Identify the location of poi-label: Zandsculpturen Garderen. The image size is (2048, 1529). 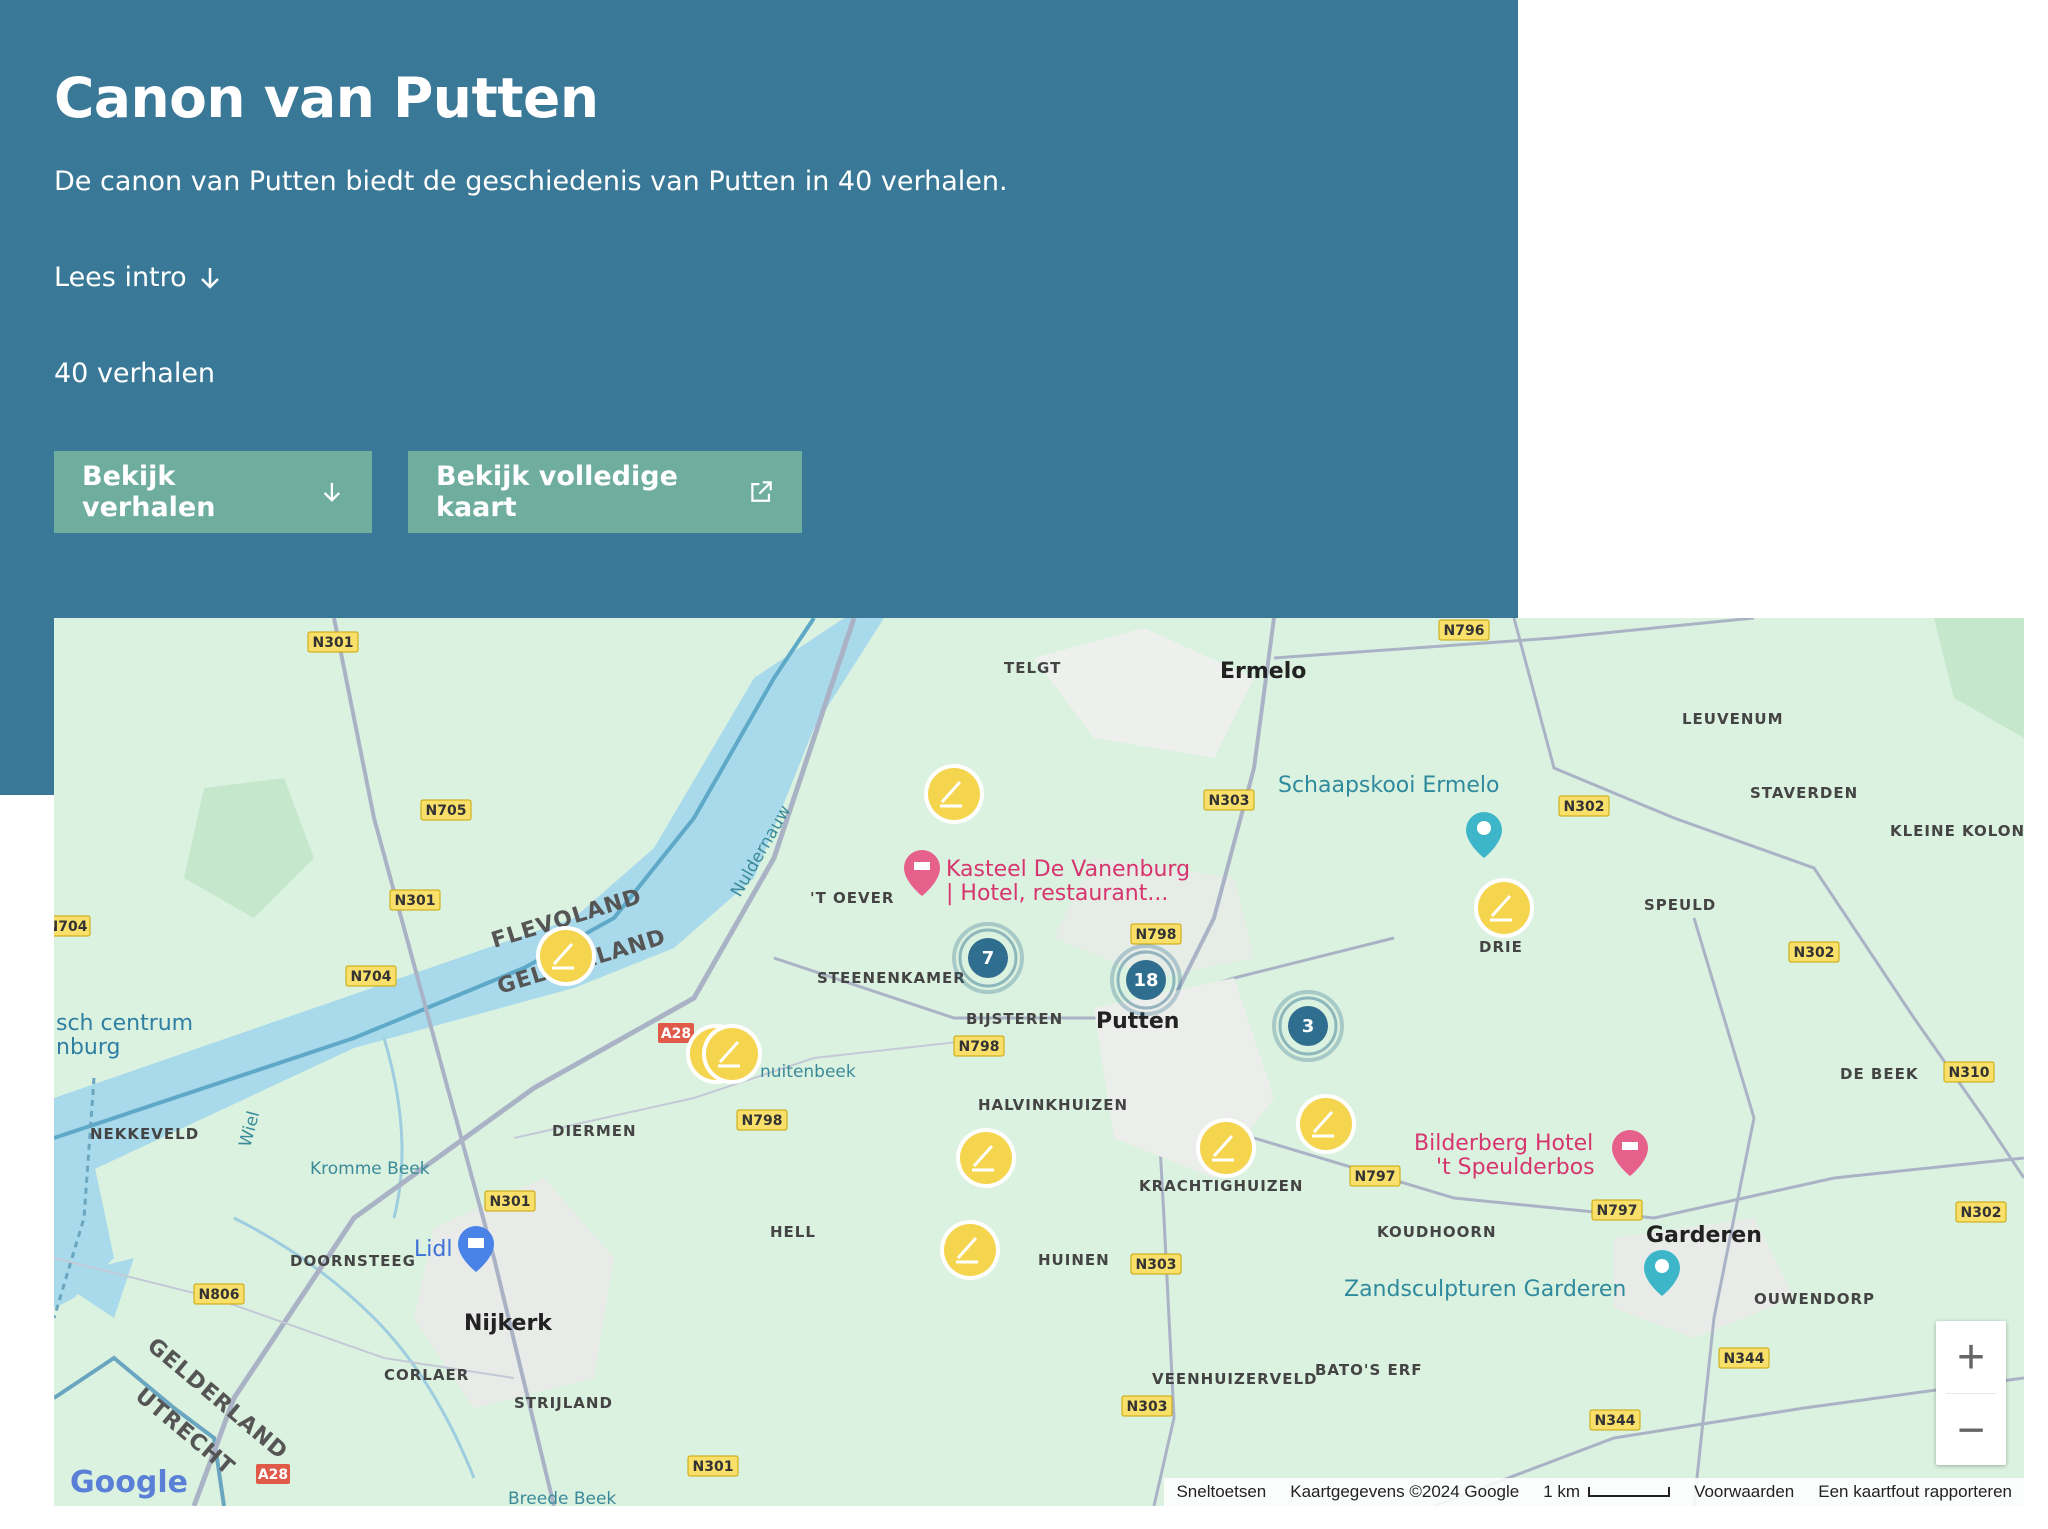
(1485, 1289).